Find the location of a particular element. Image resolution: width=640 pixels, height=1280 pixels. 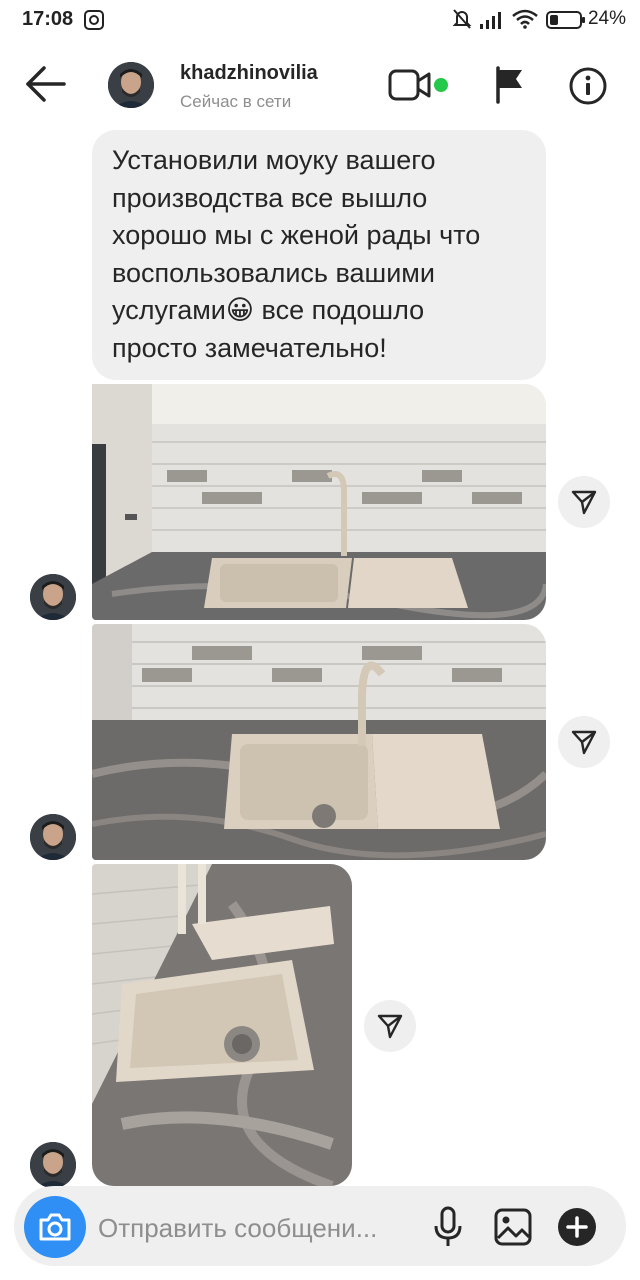

flag-icon is located at coordinates (510, 85).